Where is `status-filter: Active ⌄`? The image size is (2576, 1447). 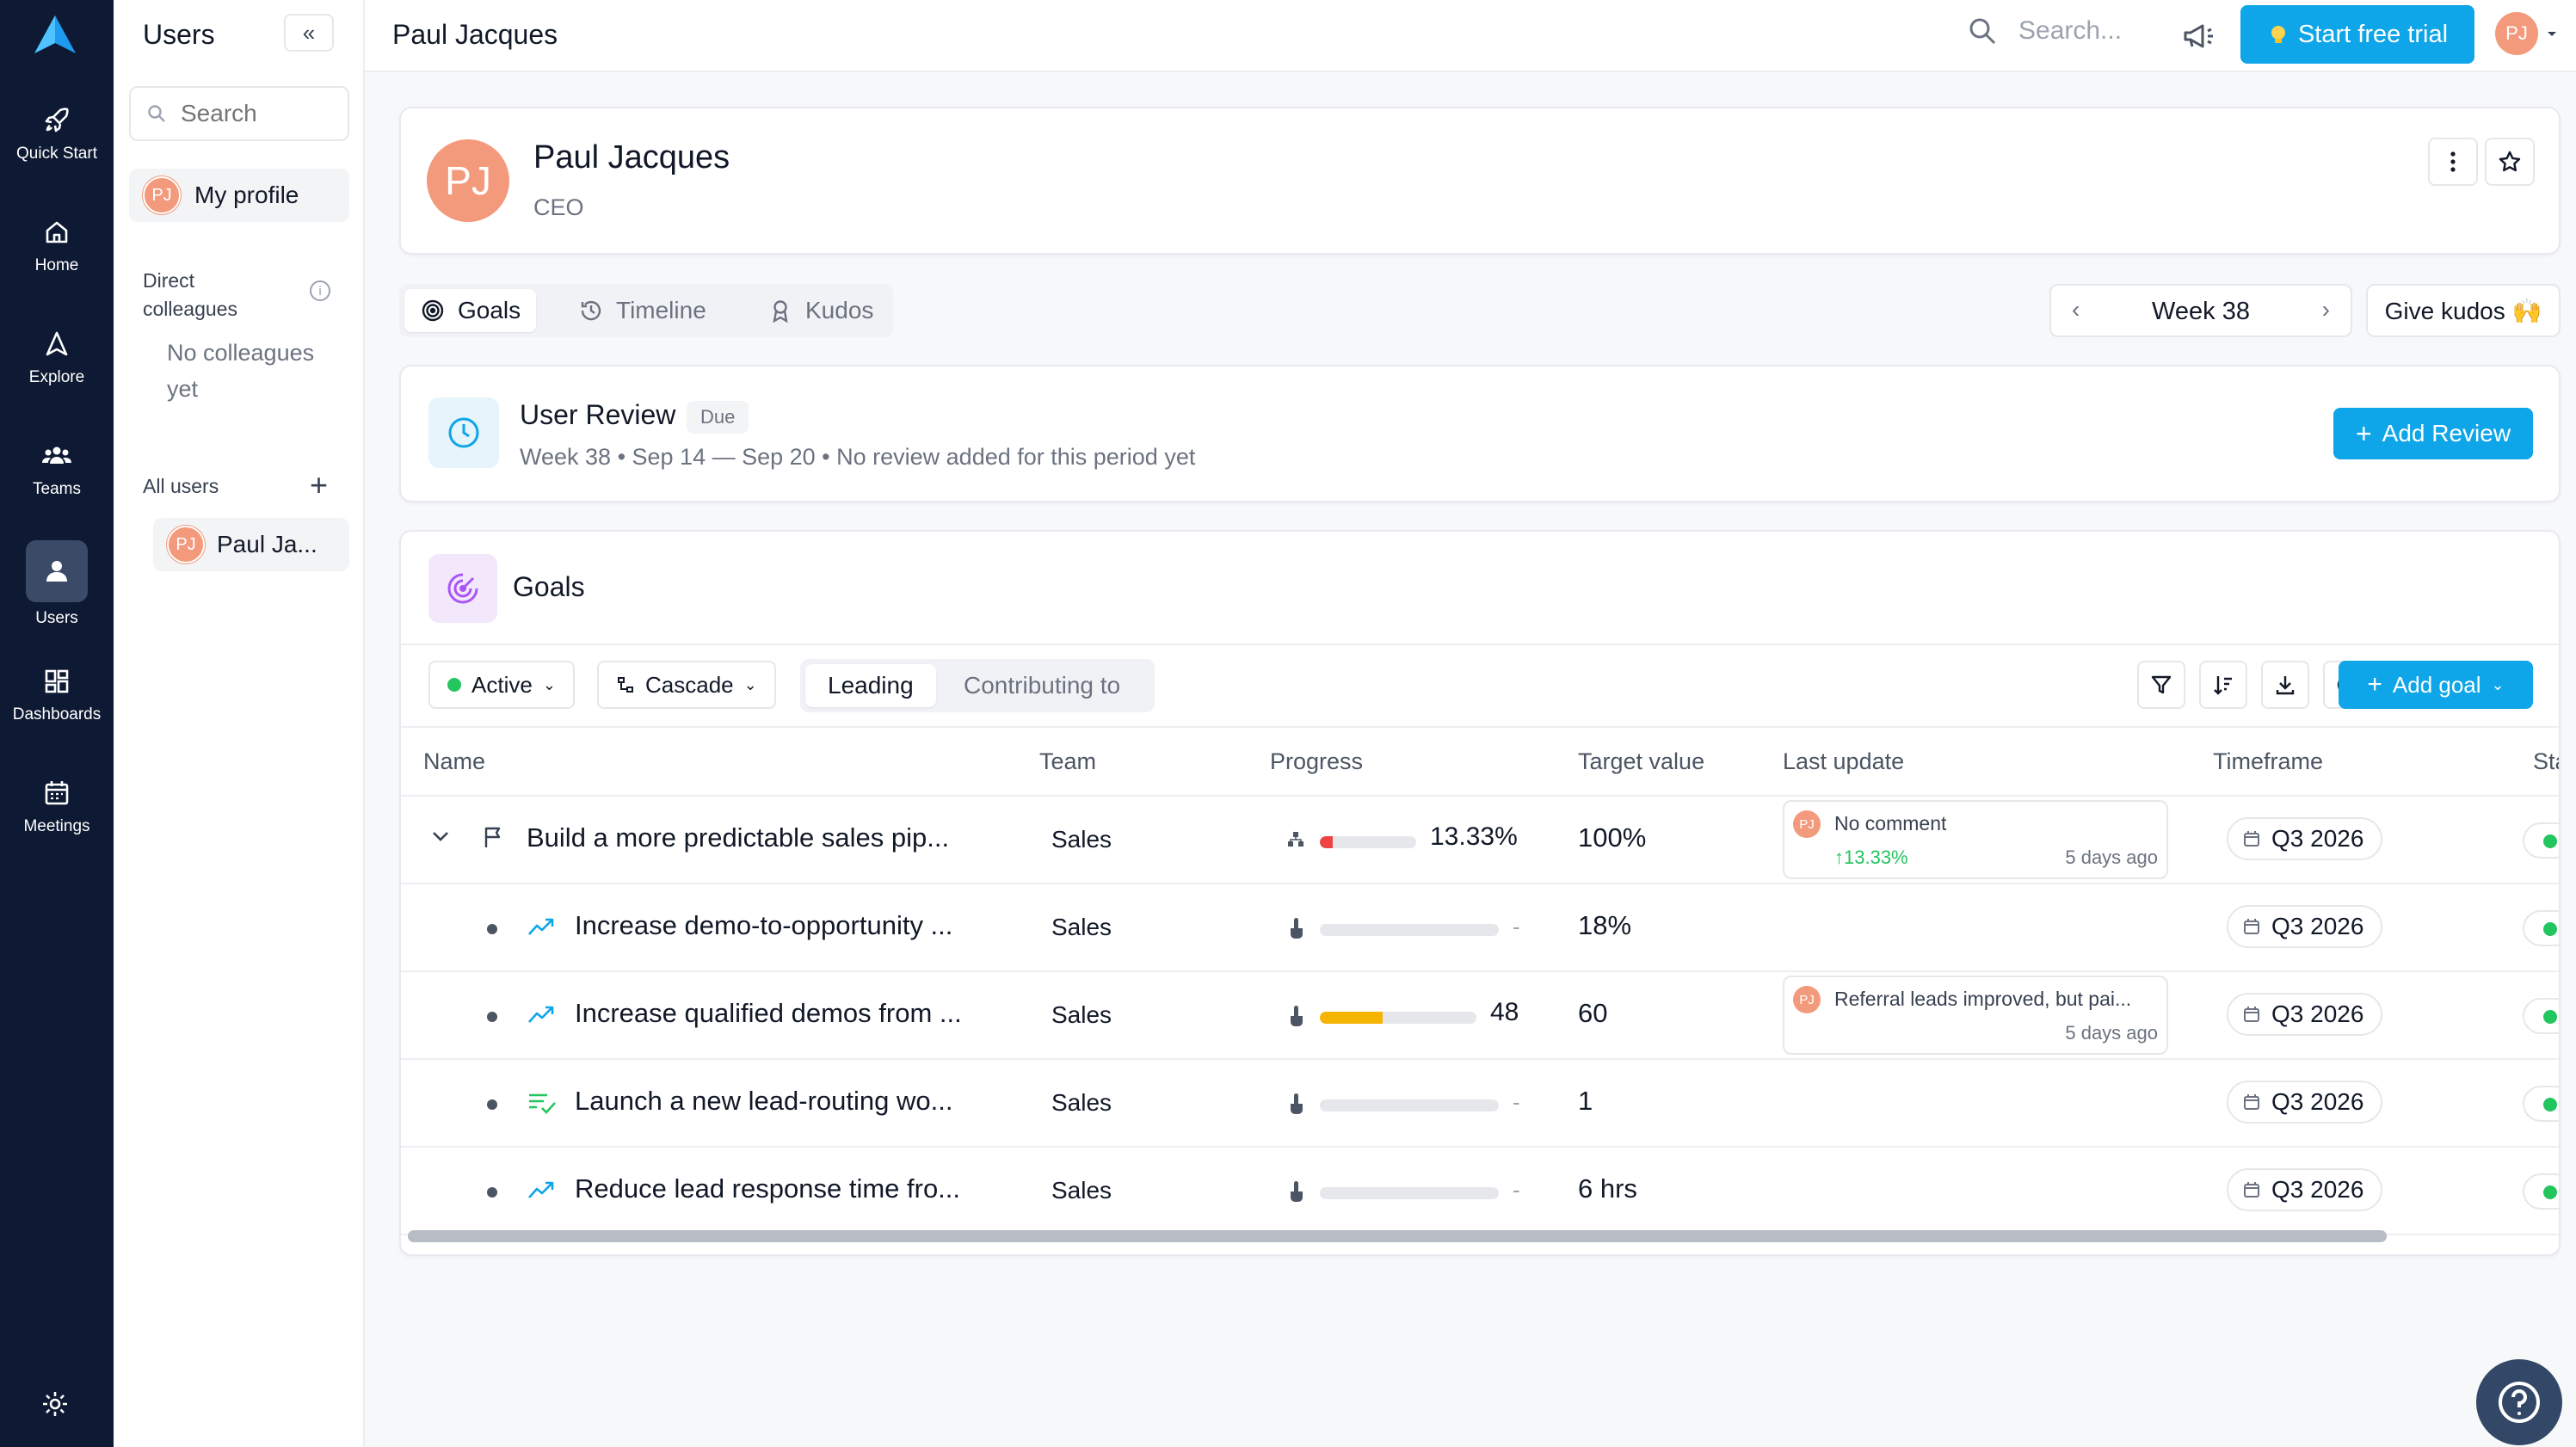
status-filter: Active ⌄ is located at coordinates (501, 685).